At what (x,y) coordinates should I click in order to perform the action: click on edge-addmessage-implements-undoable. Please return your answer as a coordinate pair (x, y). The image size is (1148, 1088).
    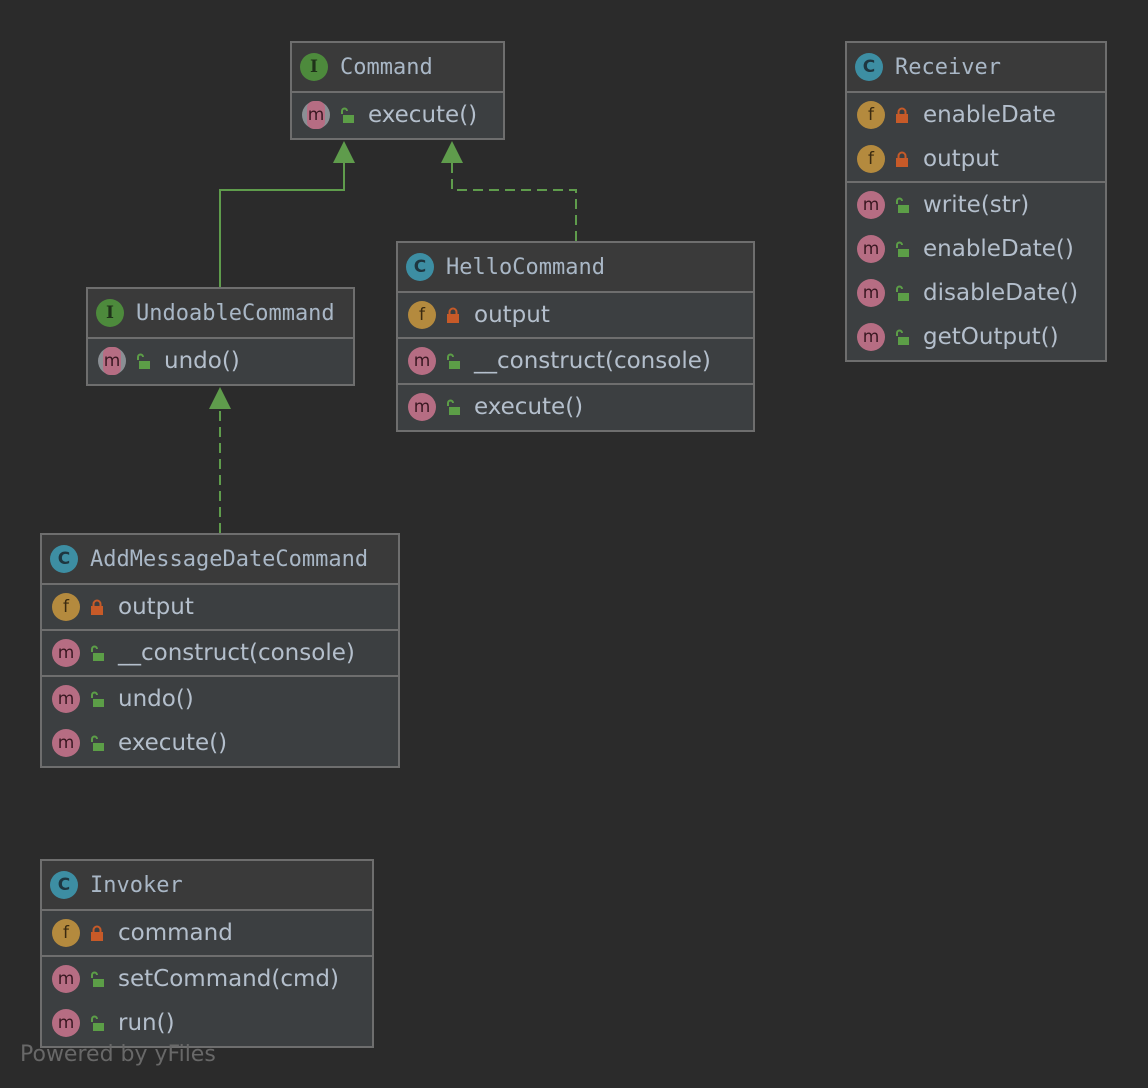
    Looking at the image, I should click on (220, 460).